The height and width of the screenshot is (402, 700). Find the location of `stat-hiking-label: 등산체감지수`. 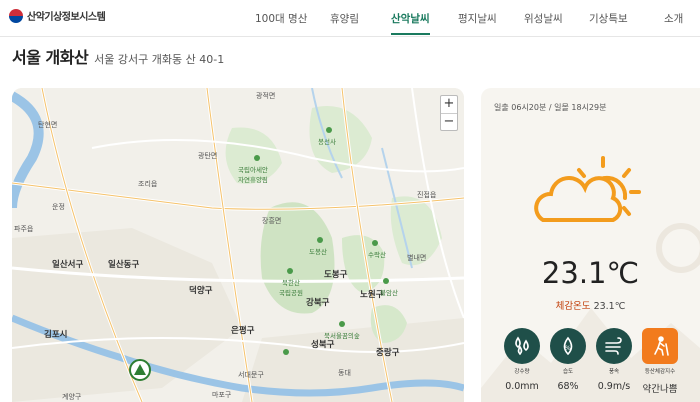

stat-hiking-label: 등산체감지수 is located at coordinates (660, 372).